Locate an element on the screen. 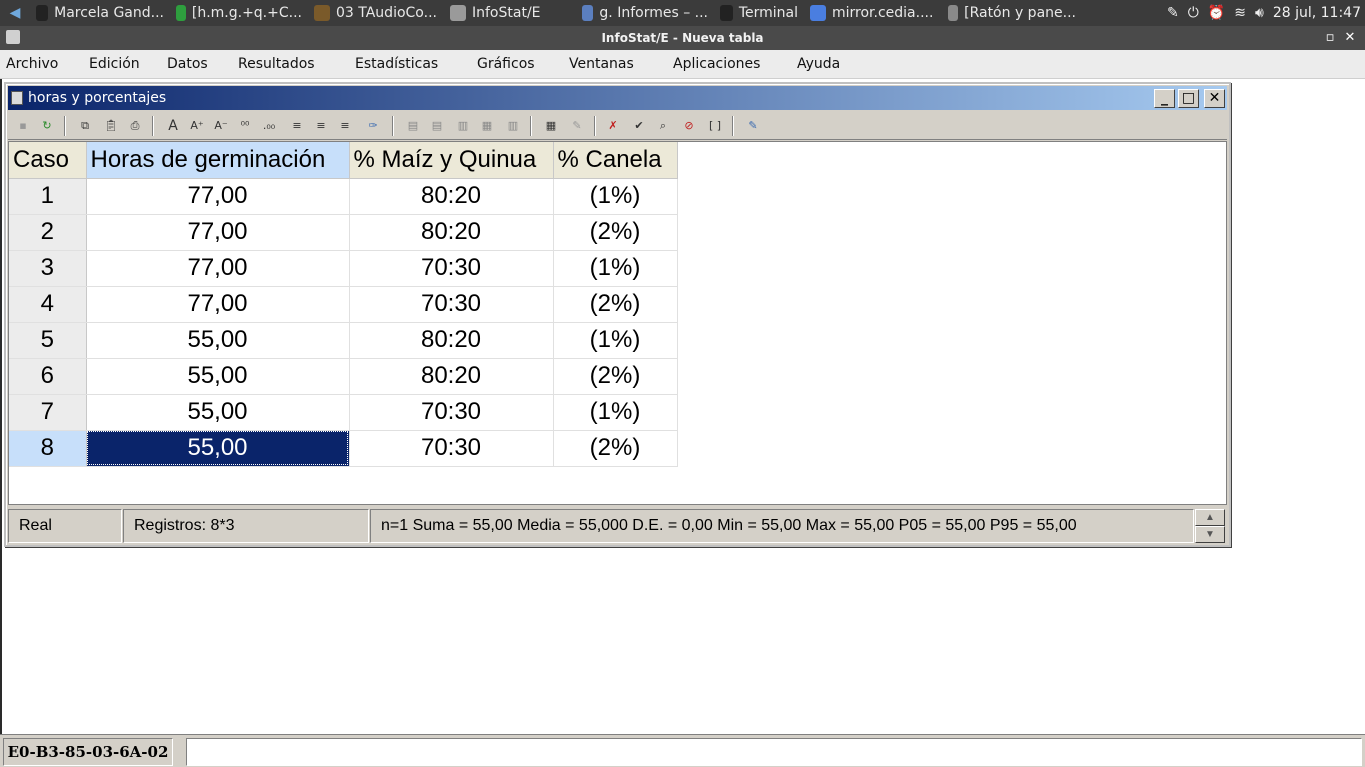 This screenshot has height=767, width=1365. paste-icon: 📋︎ is located at coordinates (111, 126).